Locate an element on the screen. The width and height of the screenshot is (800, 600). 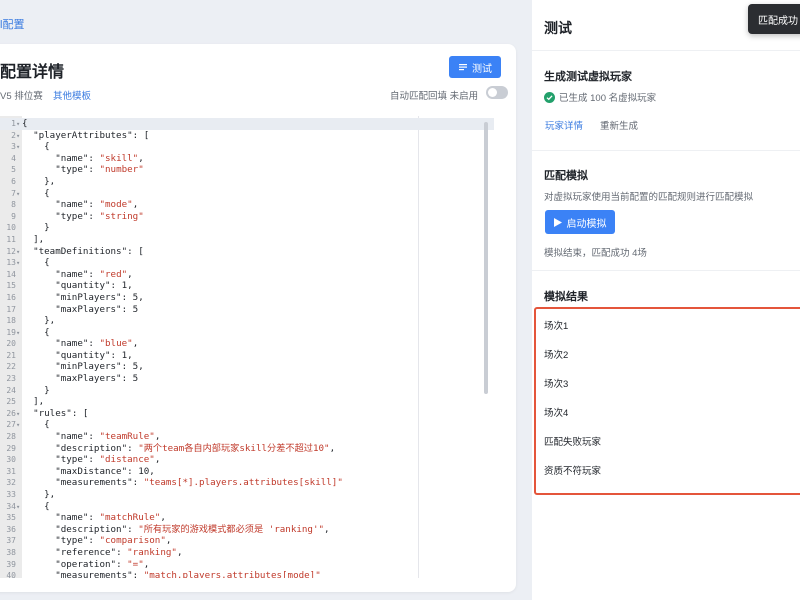
generate-status: 已生成 100 名虚拟玩家 is located at coordinates (600, 97).